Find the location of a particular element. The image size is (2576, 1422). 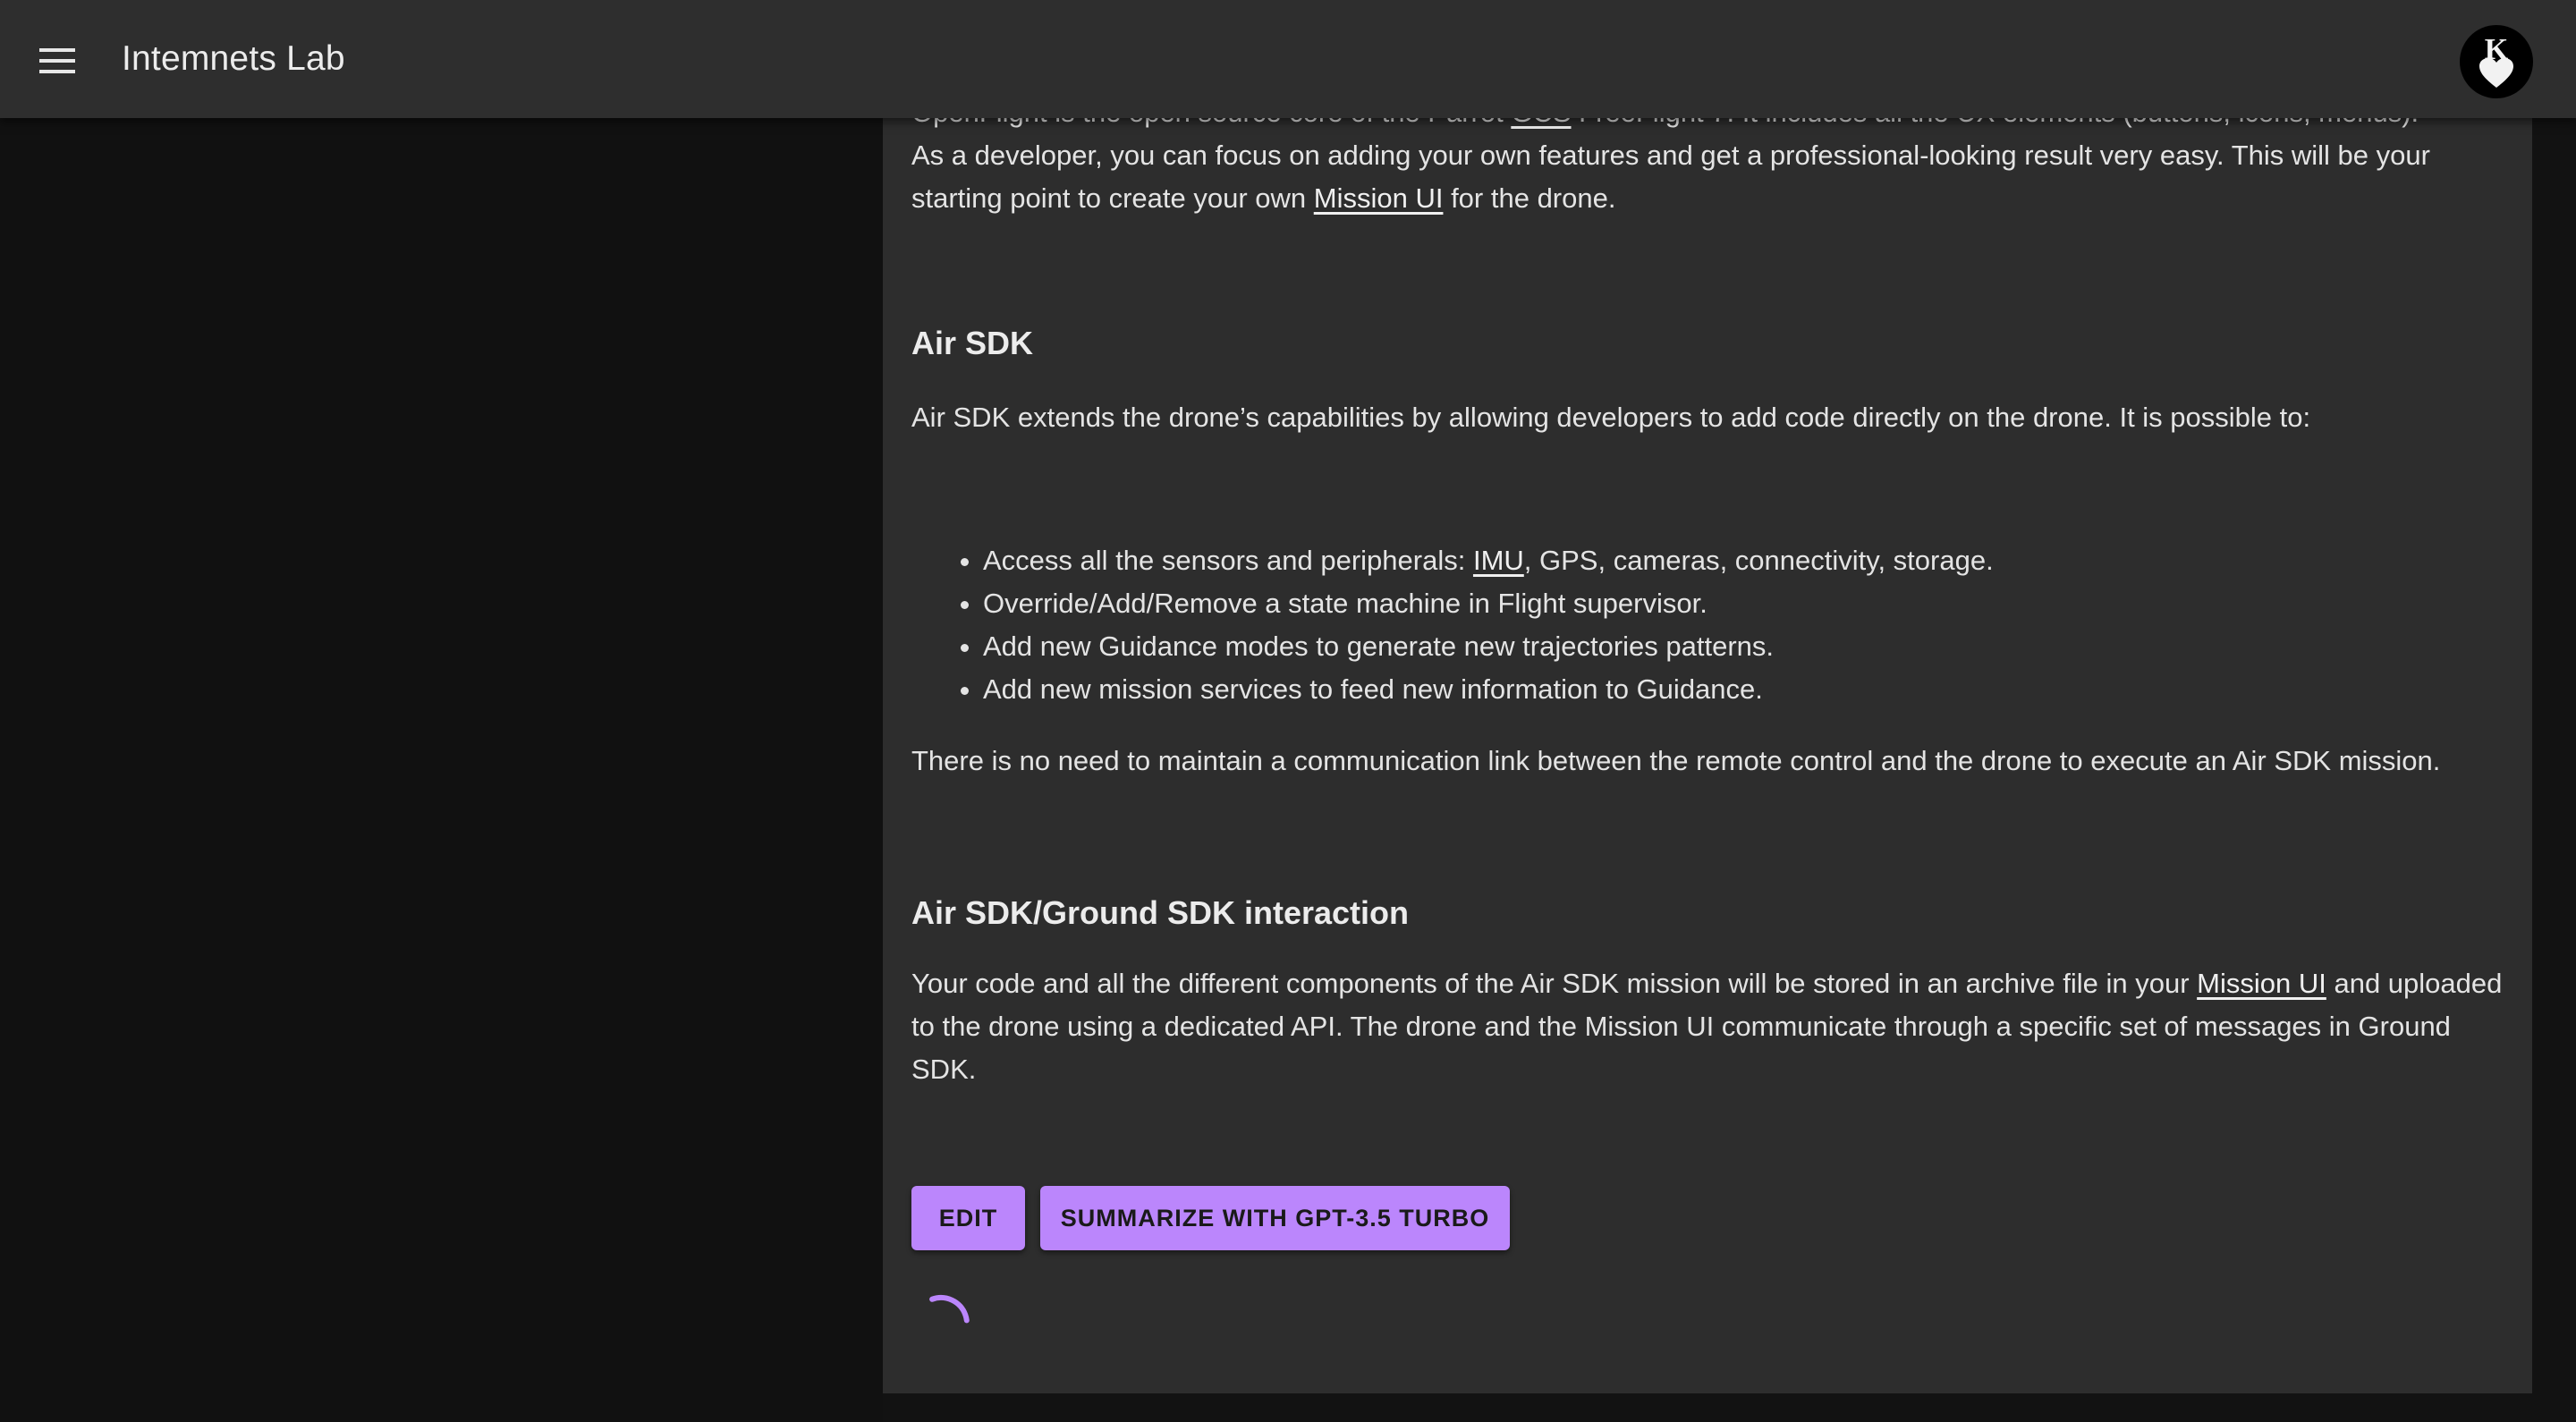

imu-link: IMU is located at coordinates (1498, 560).